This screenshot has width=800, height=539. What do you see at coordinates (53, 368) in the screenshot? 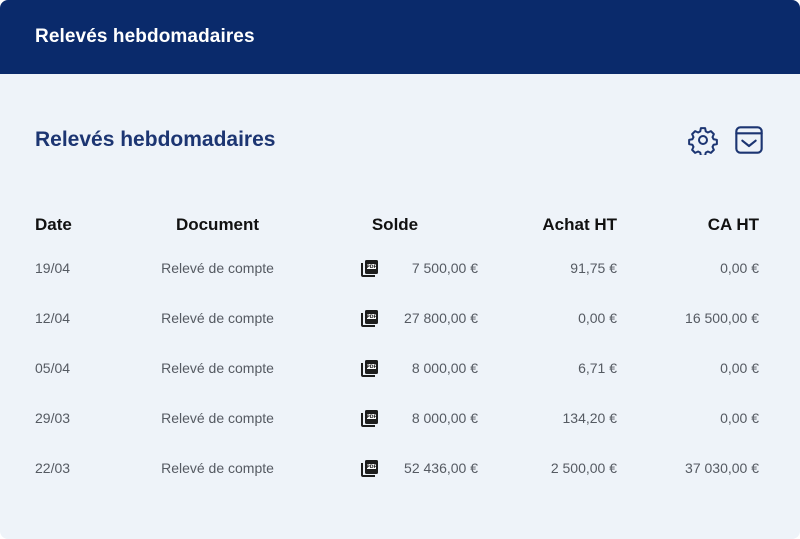
I see `cell-date: 05/04` at bounding box center [53, 368].